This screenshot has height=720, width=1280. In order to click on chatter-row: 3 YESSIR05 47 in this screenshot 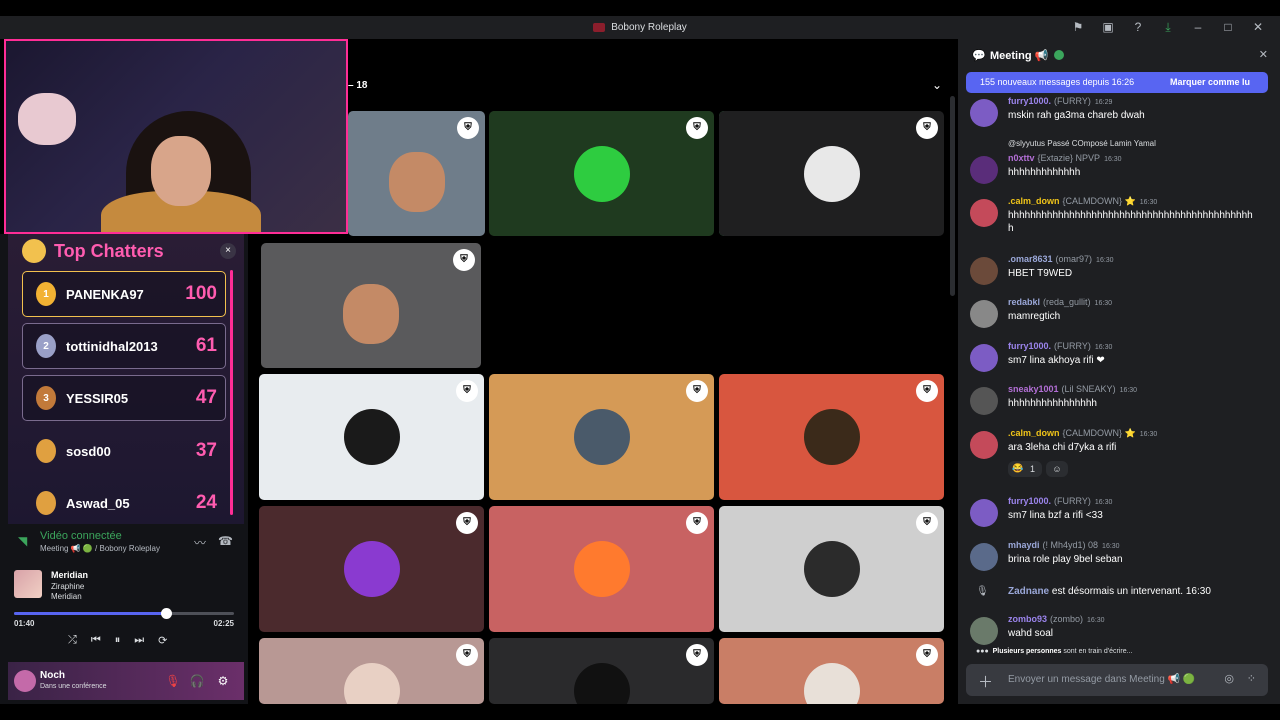, I will do `click(124, 398)`.